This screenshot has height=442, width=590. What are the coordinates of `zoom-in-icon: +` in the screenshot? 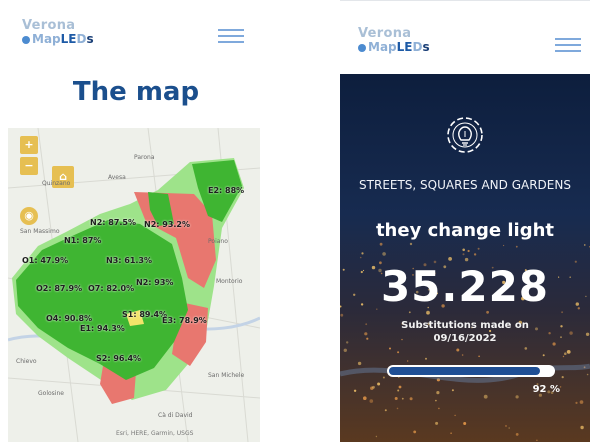 It's located at (29, 144).